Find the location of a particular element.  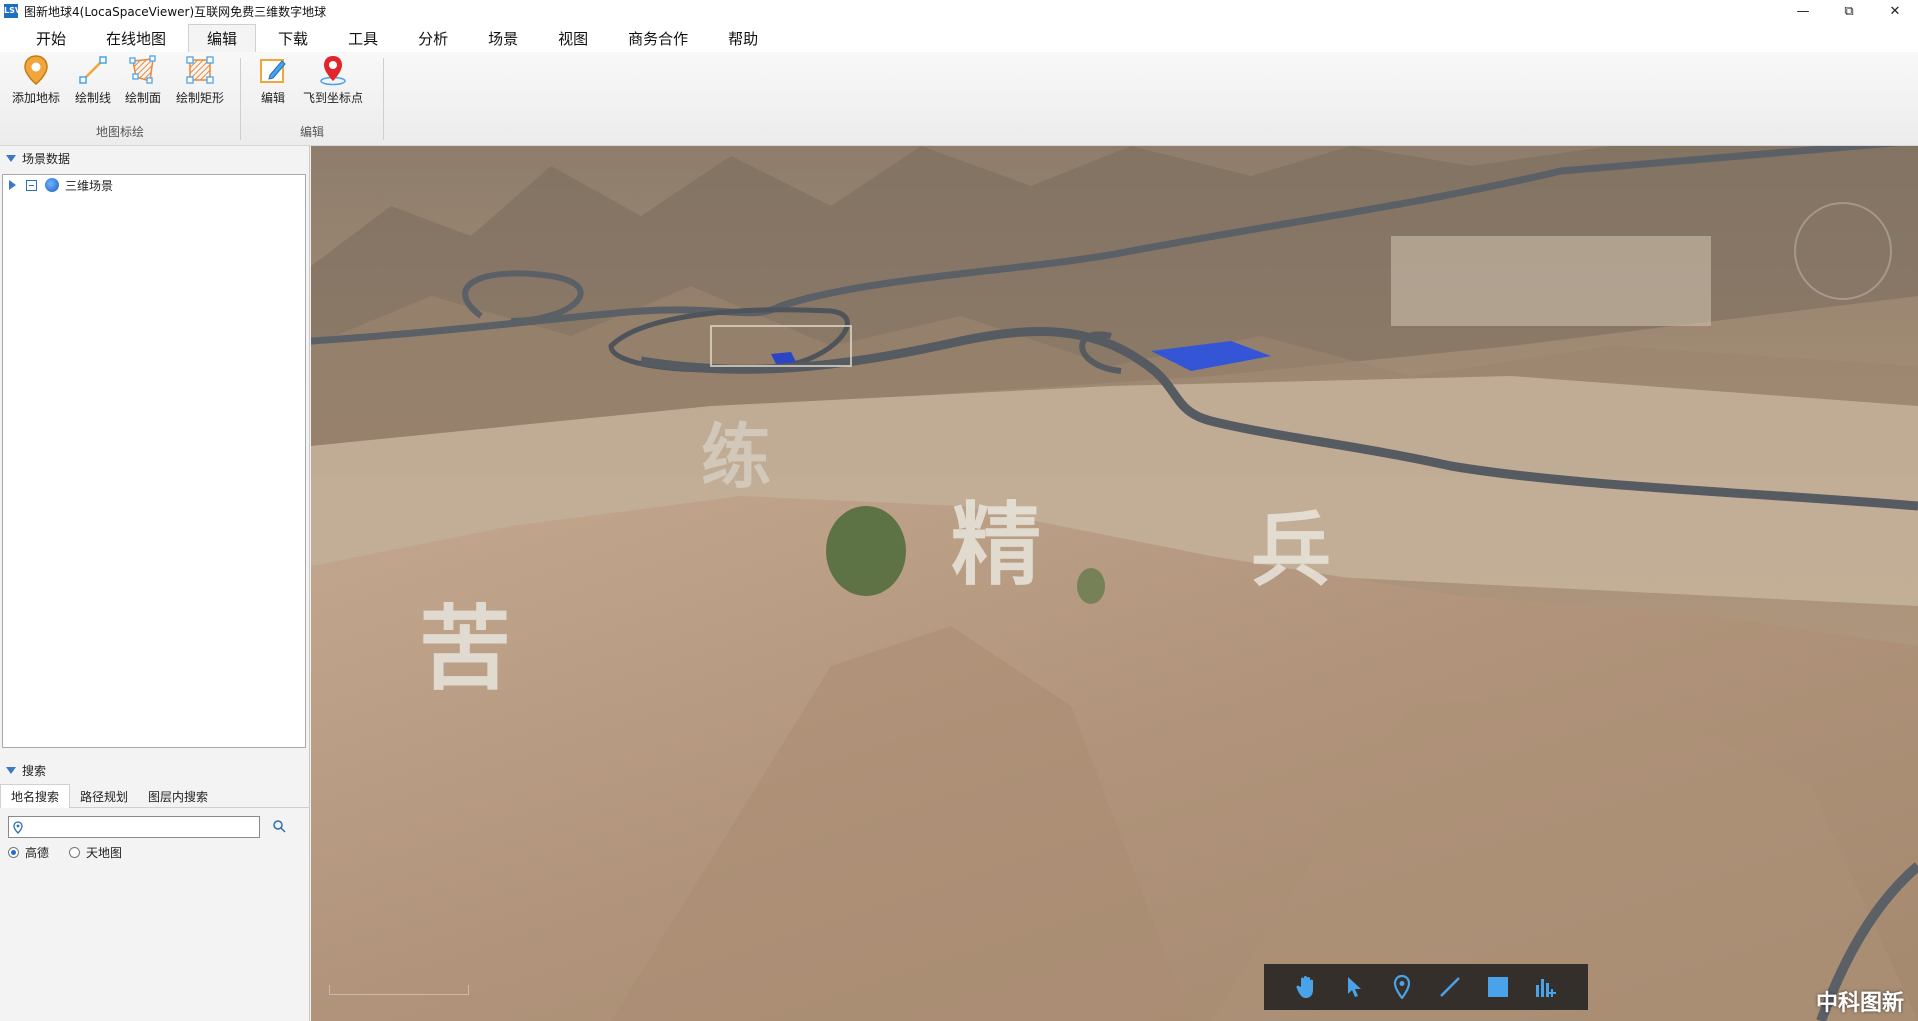

compass-icon is located at coordinates (1843, 251).